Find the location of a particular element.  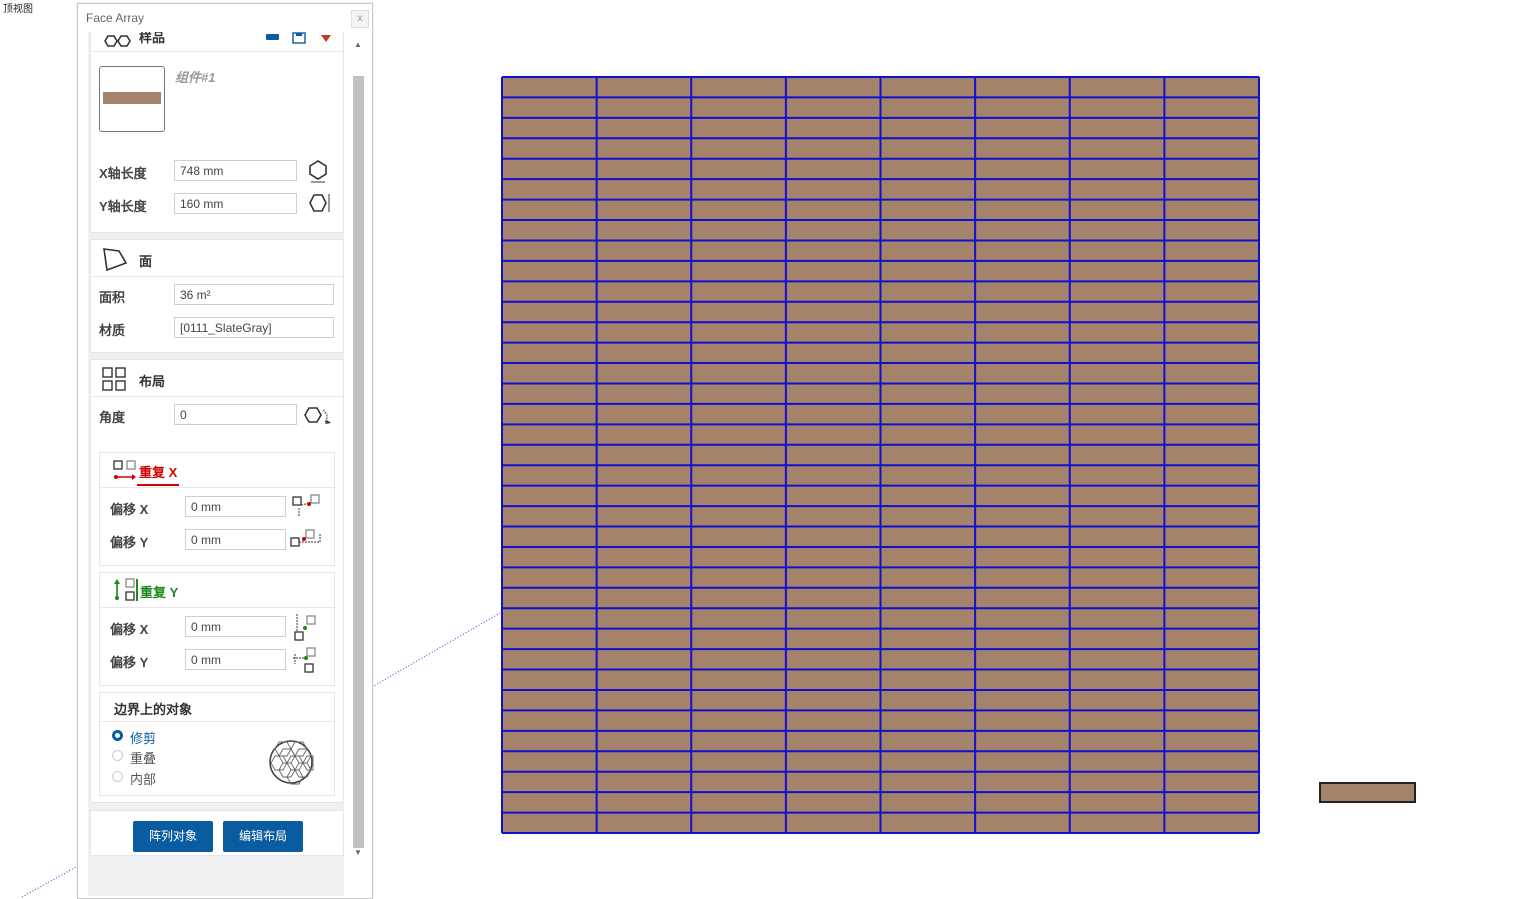

boundary-header: 边界上的对象 is located at coordinates (217, 707).